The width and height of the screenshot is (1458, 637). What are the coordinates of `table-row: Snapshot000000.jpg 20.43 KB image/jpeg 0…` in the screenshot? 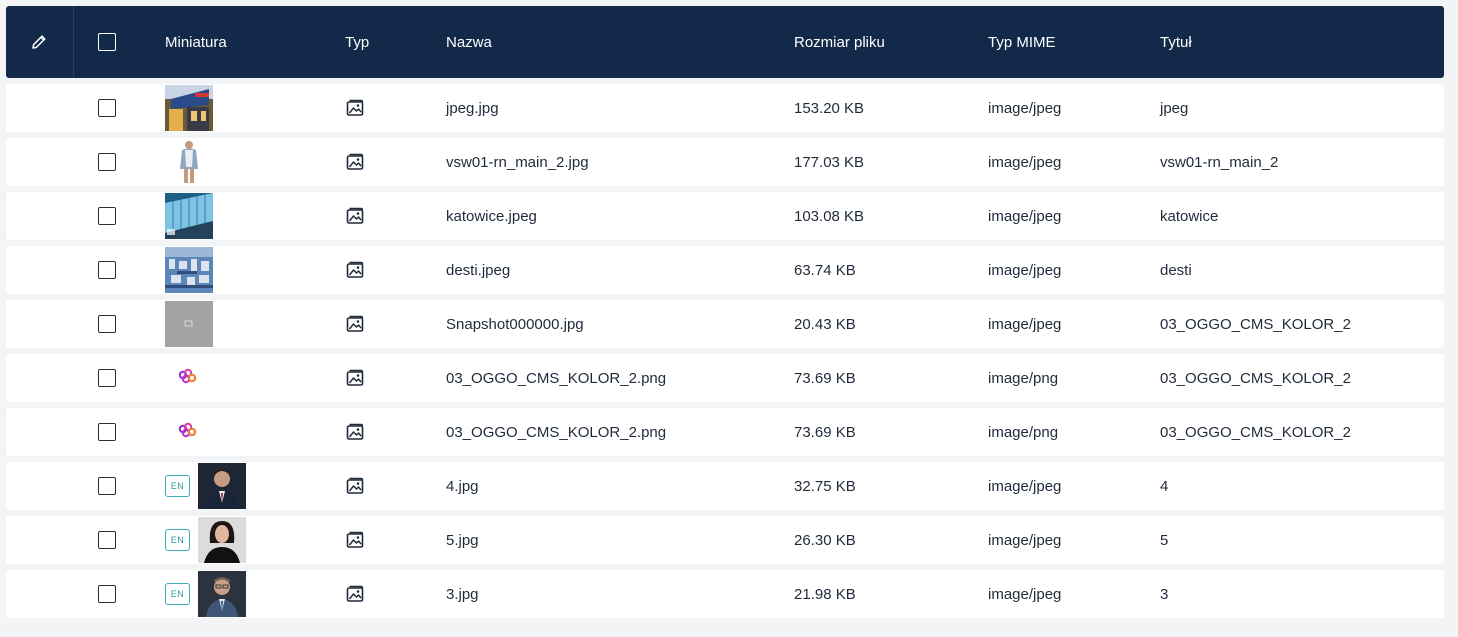 It's located at (725, 324).